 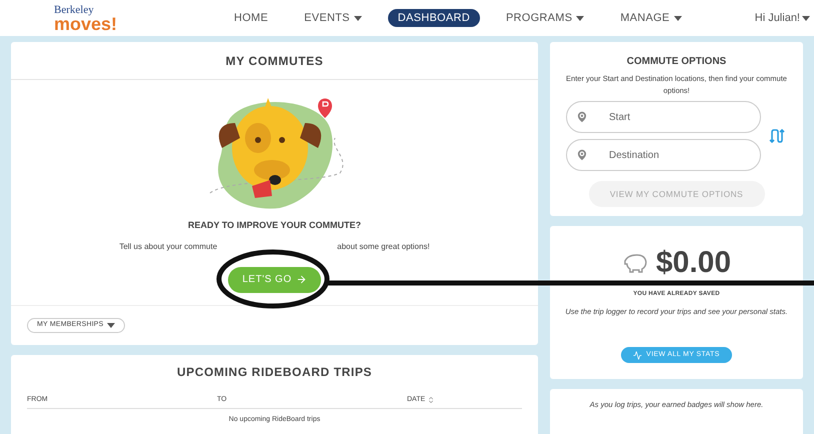 What do you see at coordinates (676, 194) in the screenshot?
I see `view-options-button: VIEW MY COMMUTE OPTIONS` at bounding box center [676, 194].